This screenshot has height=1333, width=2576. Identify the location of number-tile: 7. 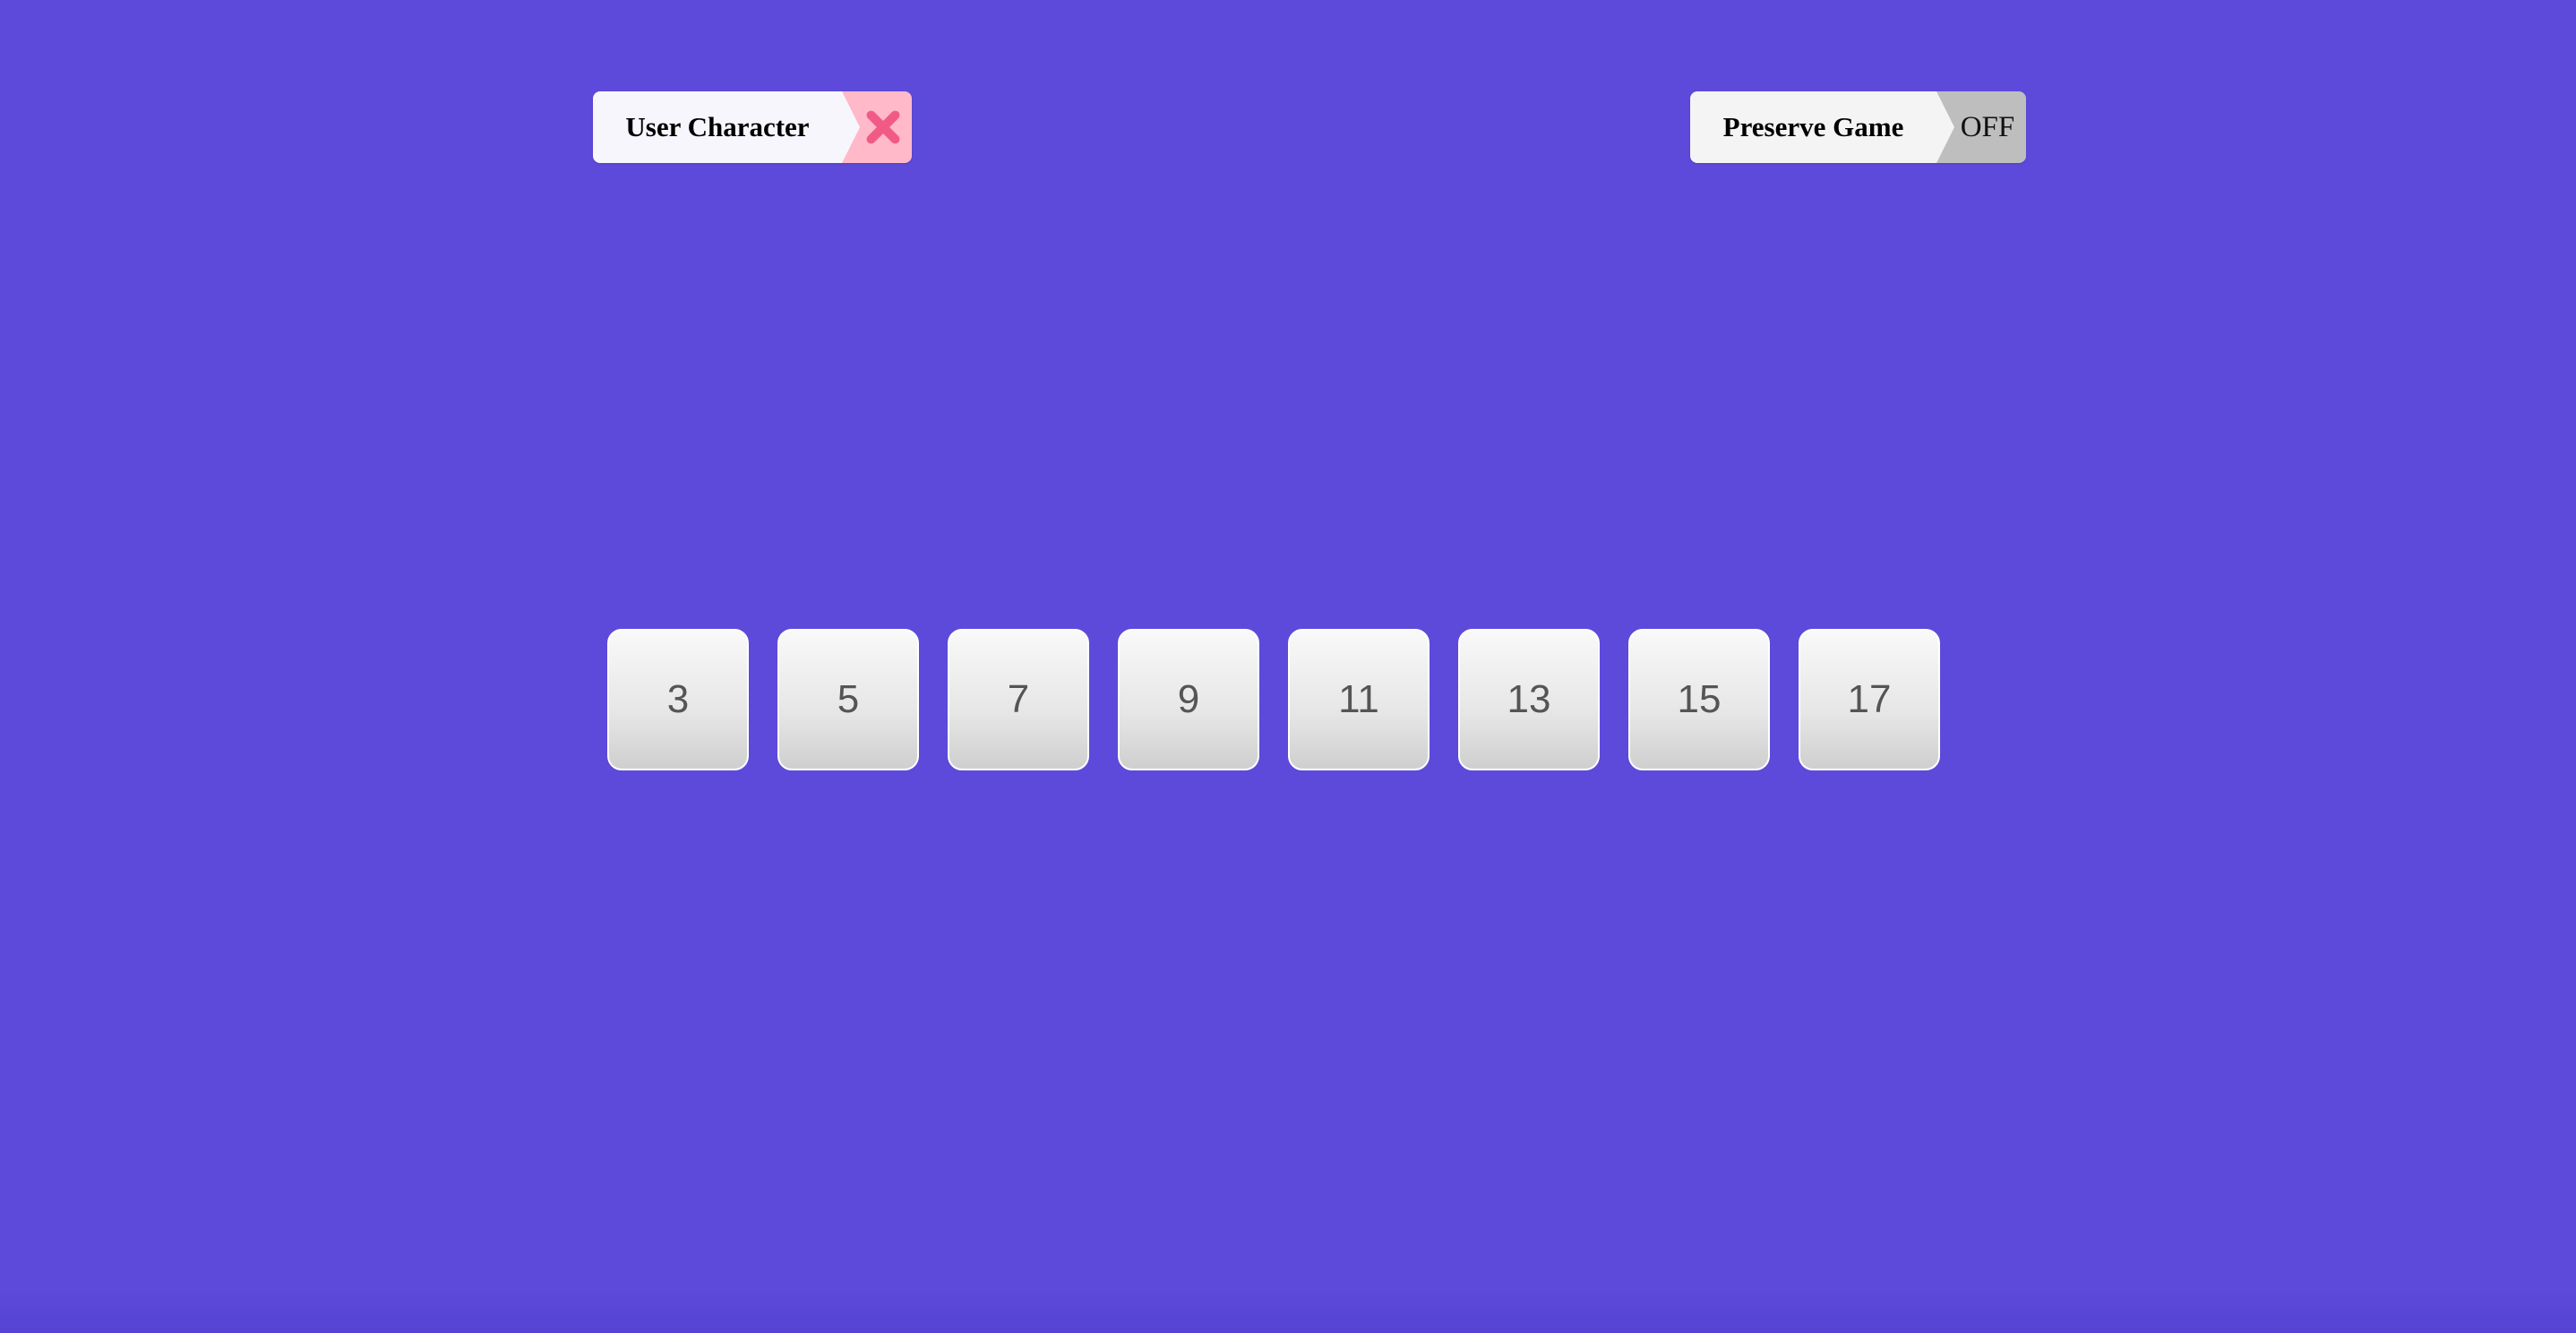
(1018, 700).